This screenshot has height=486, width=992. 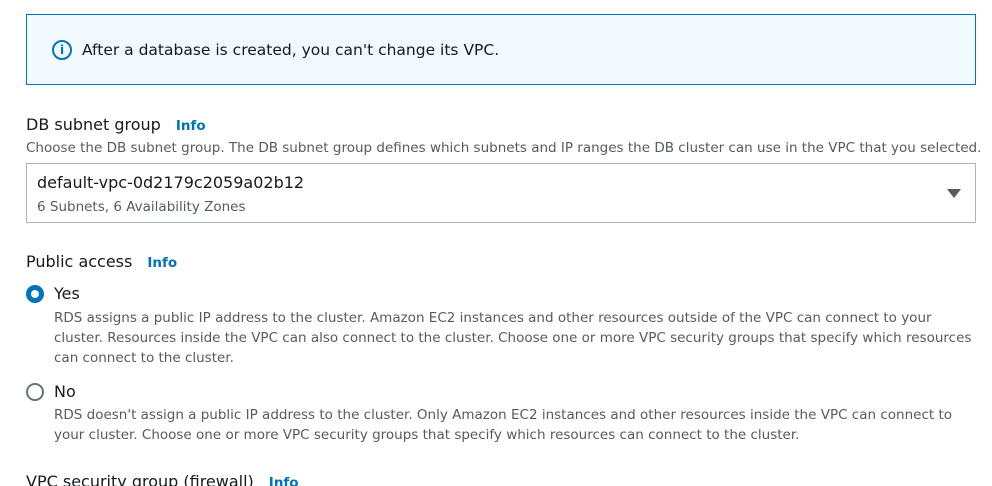 What do you see at coordinates (954, 193) in the screenshot?
I see `caret-down-icon` at bounding box center [954, 193].